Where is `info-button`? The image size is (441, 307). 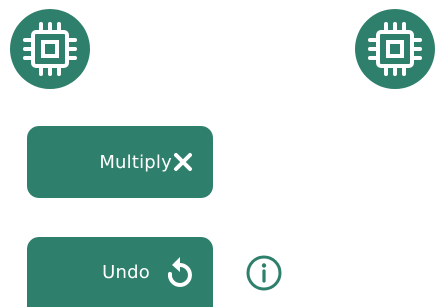
info-button is located at coordinates (264, 273).